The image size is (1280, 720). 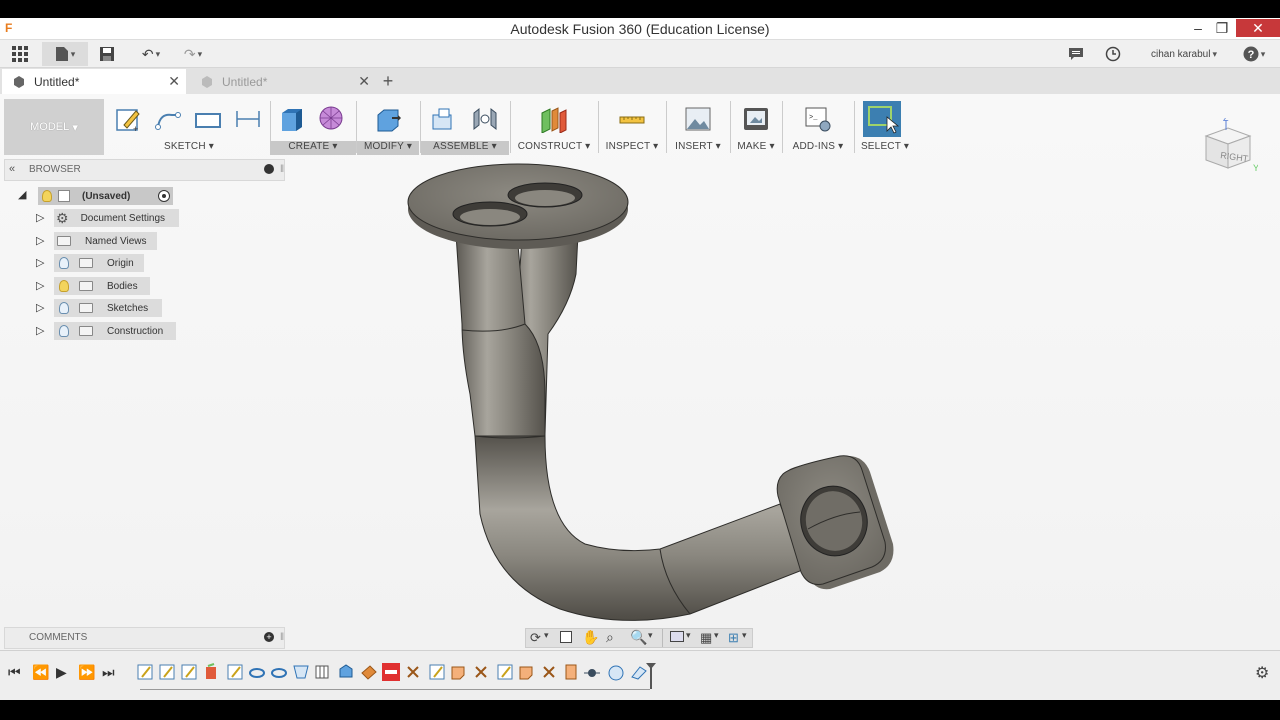 I want to click on window-title: Autodesk Fusion 360 (Education License), so click(x=640, y=29).